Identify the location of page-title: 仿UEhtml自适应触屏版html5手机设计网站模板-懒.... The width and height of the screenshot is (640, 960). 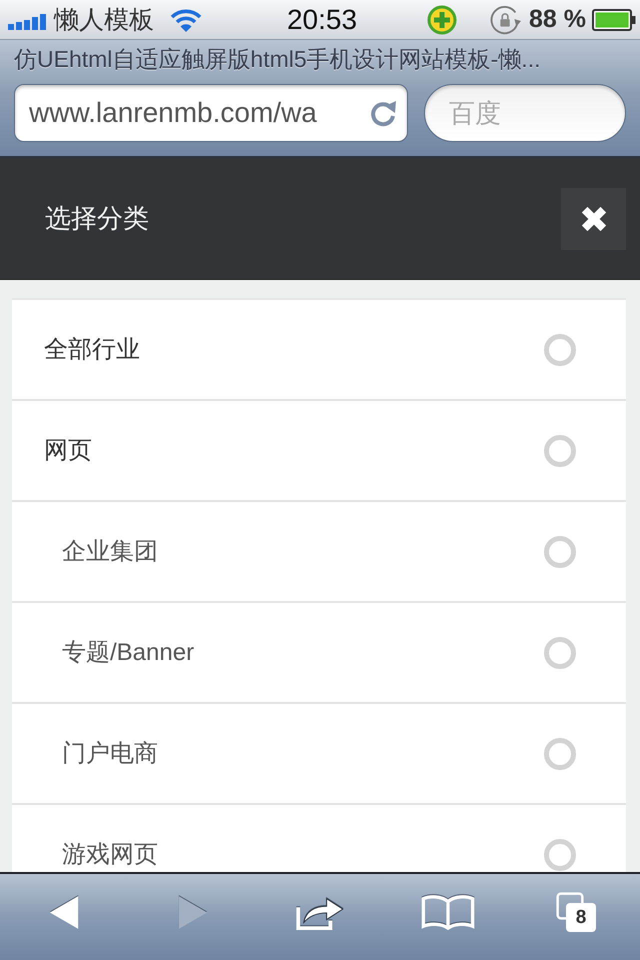
(277, 59).